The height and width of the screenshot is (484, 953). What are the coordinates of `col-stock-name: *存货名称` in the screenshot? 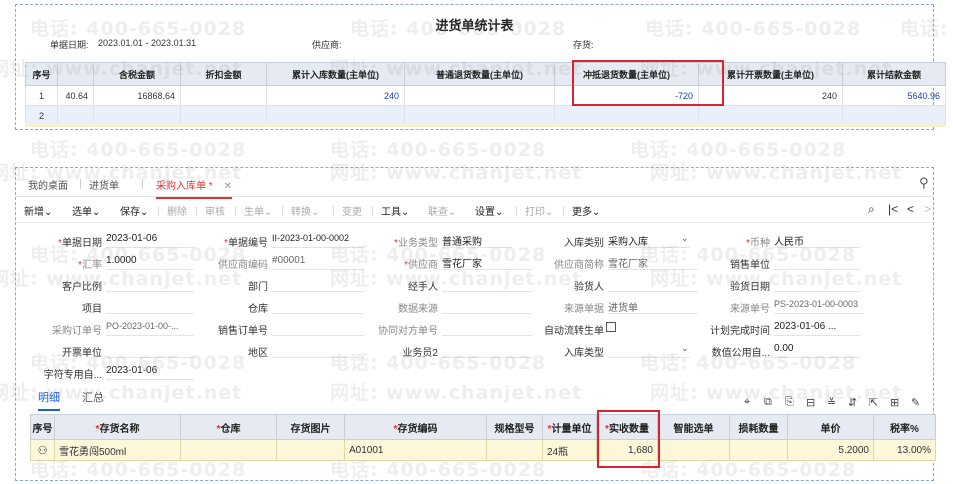 It's located at (117, 427).